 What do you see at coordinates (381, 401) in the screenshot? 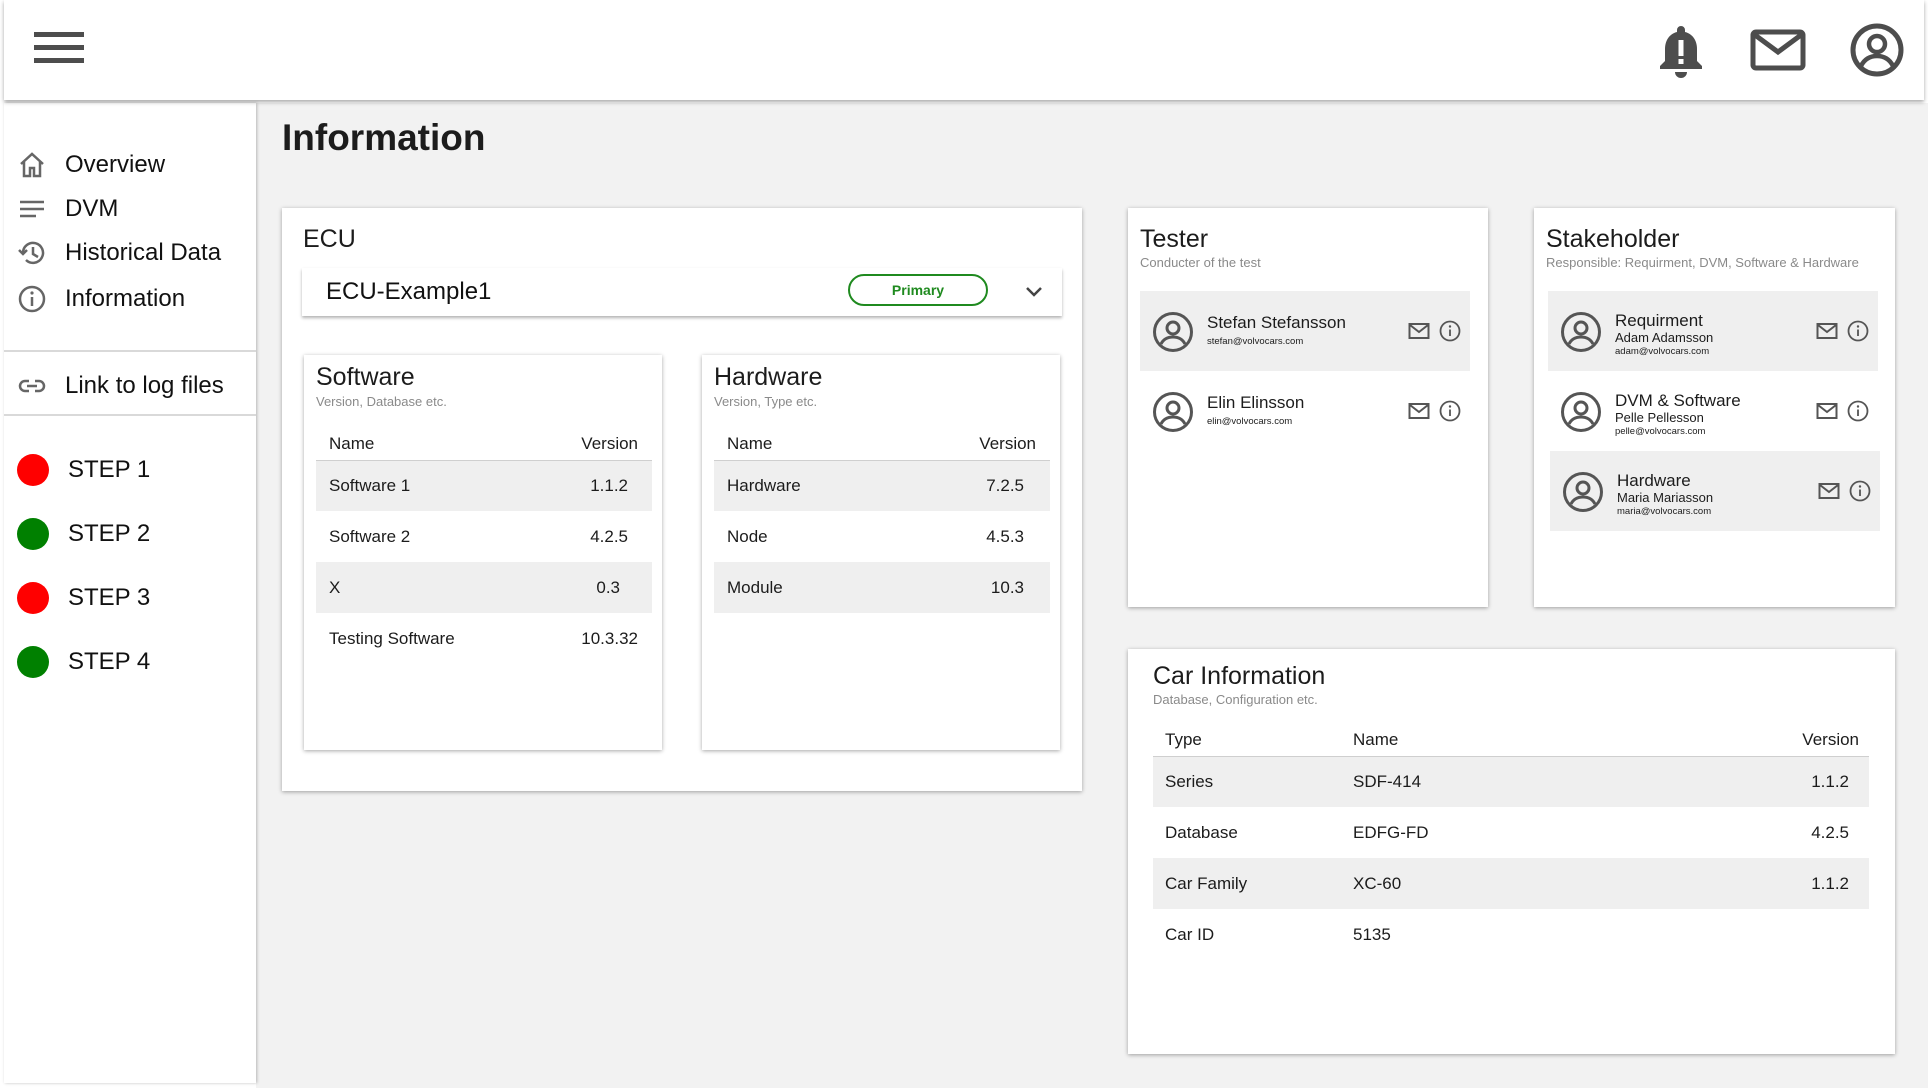
I see `software-subtitle: Version, Database etc.` at bounding box center [381, 401].